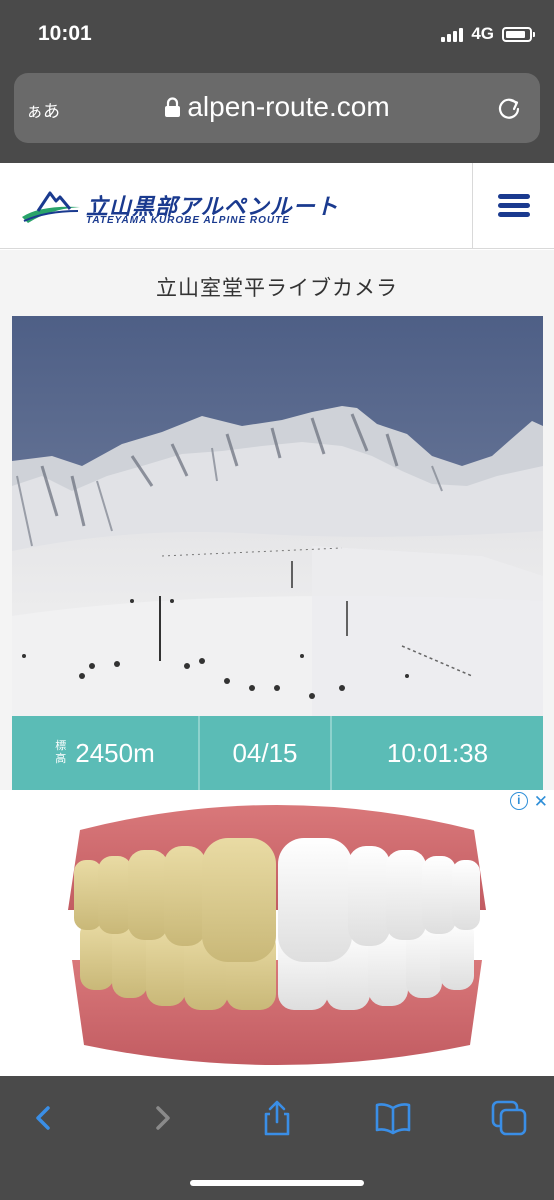 The height and width of the screenshot is (1200, 554). I want to click on address-bar: ぁあ alpen-route.com, so click(277, 108).